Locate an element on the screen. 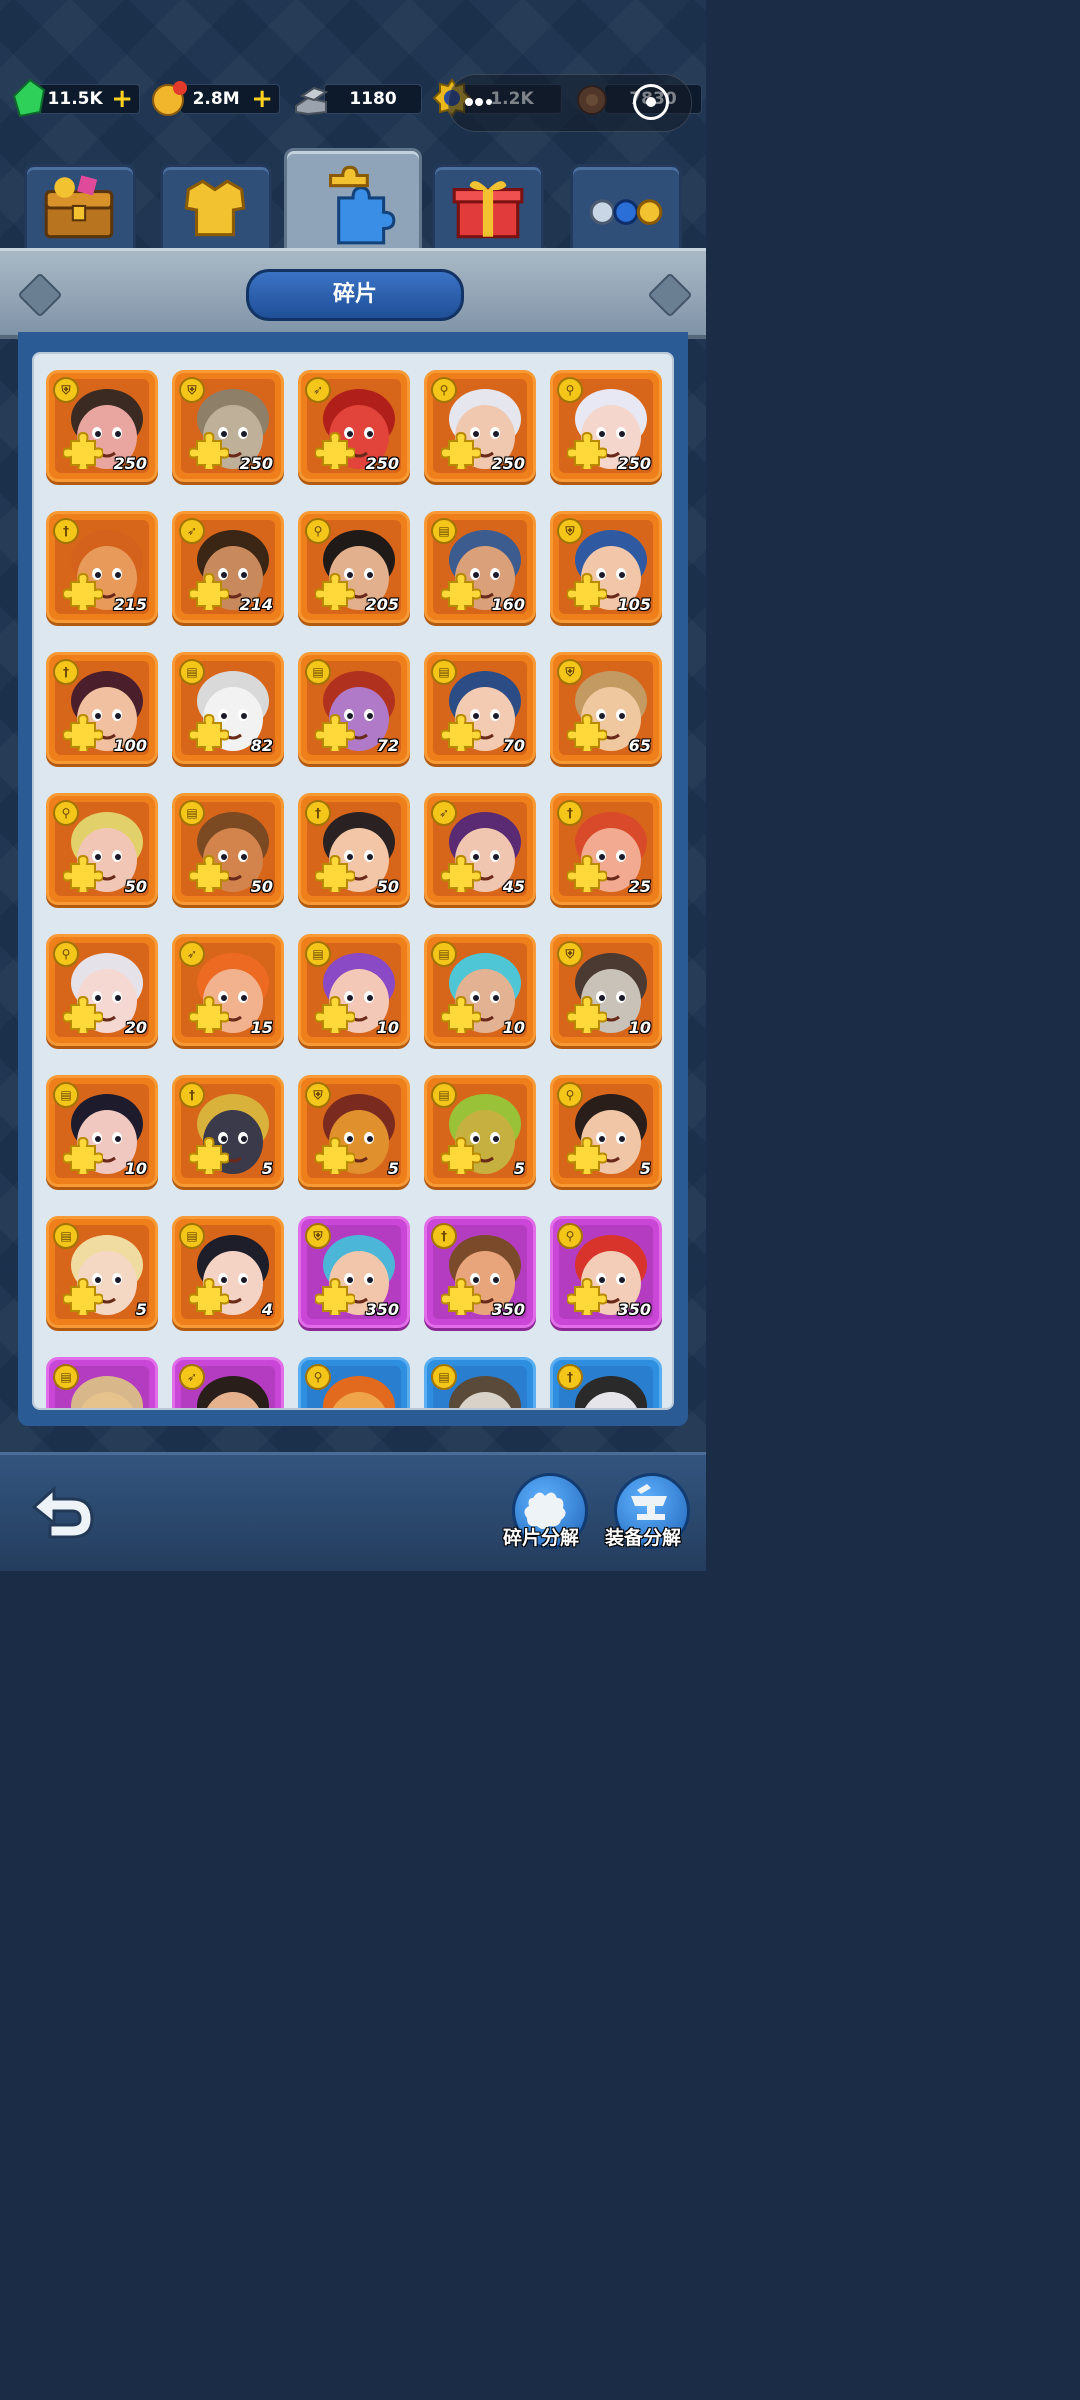 The image size is (1080, 2400). hero-fragment-card: ⛨ 5 is located at coordinates (354, 1131).